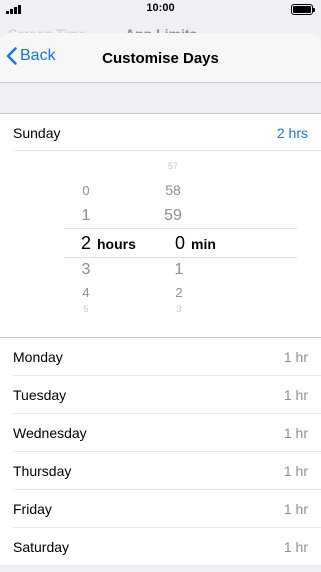  Describe the element at coordinates (86, 215) in the screenshot. I see `hours-option: 1` at that location.